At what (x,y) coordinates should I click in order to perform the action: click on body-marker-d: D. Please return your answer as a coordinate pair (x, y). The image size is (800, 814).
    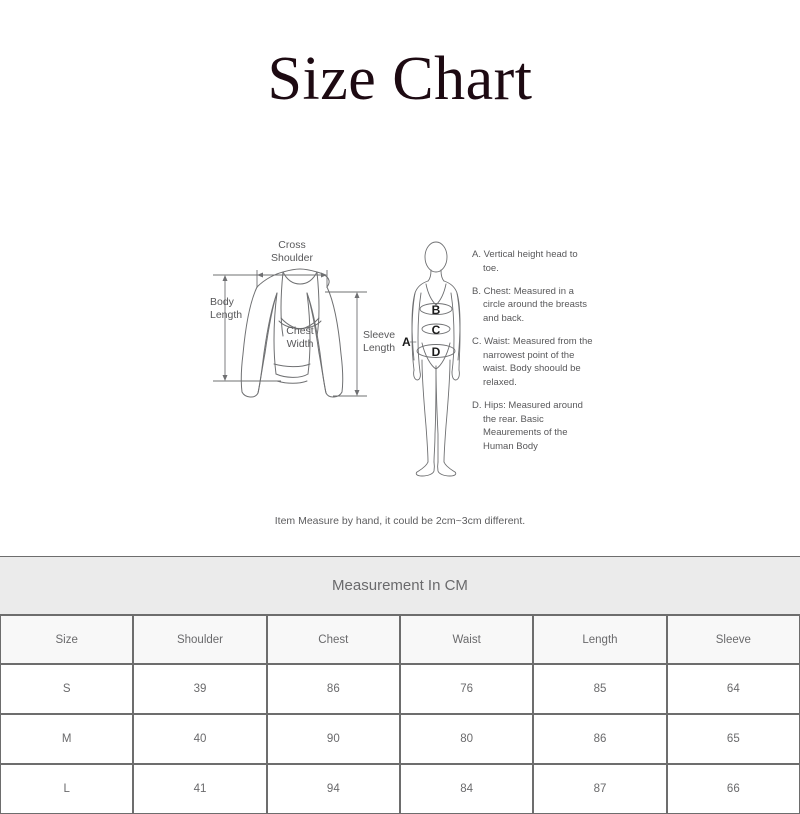
    Looking at the image, I should click on (436, 352).